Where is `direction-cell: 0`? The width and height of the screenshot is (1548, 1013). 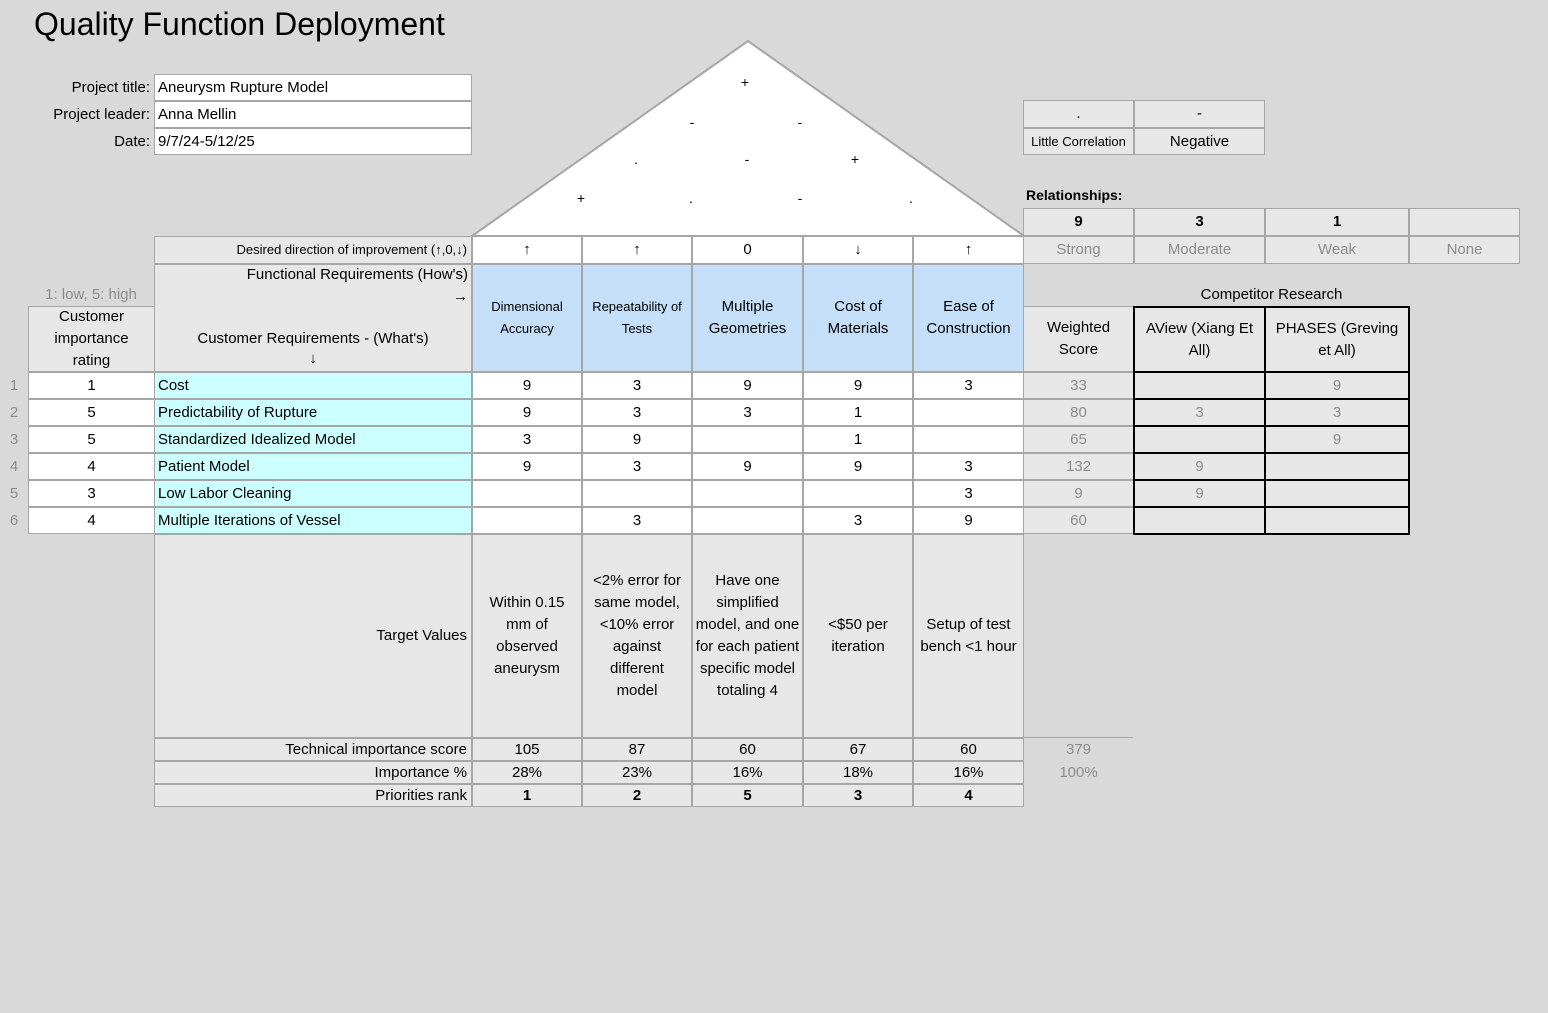
direction-cell: 0 is located at coordinates (747, 250).